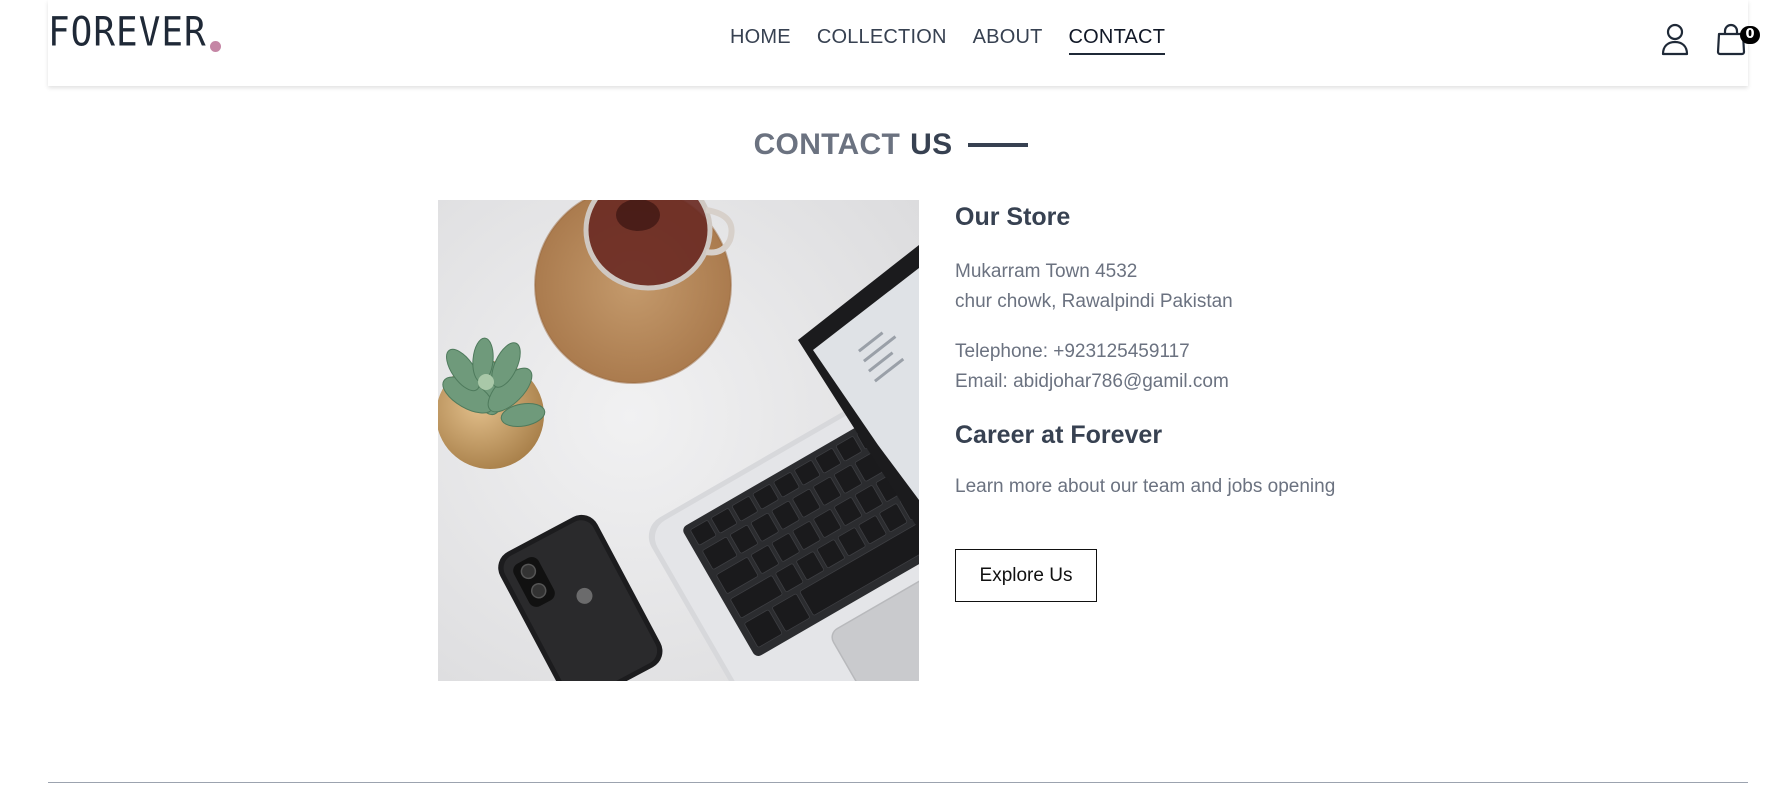  I want to click on nav-about: ABOUT, so click(1008, 40).